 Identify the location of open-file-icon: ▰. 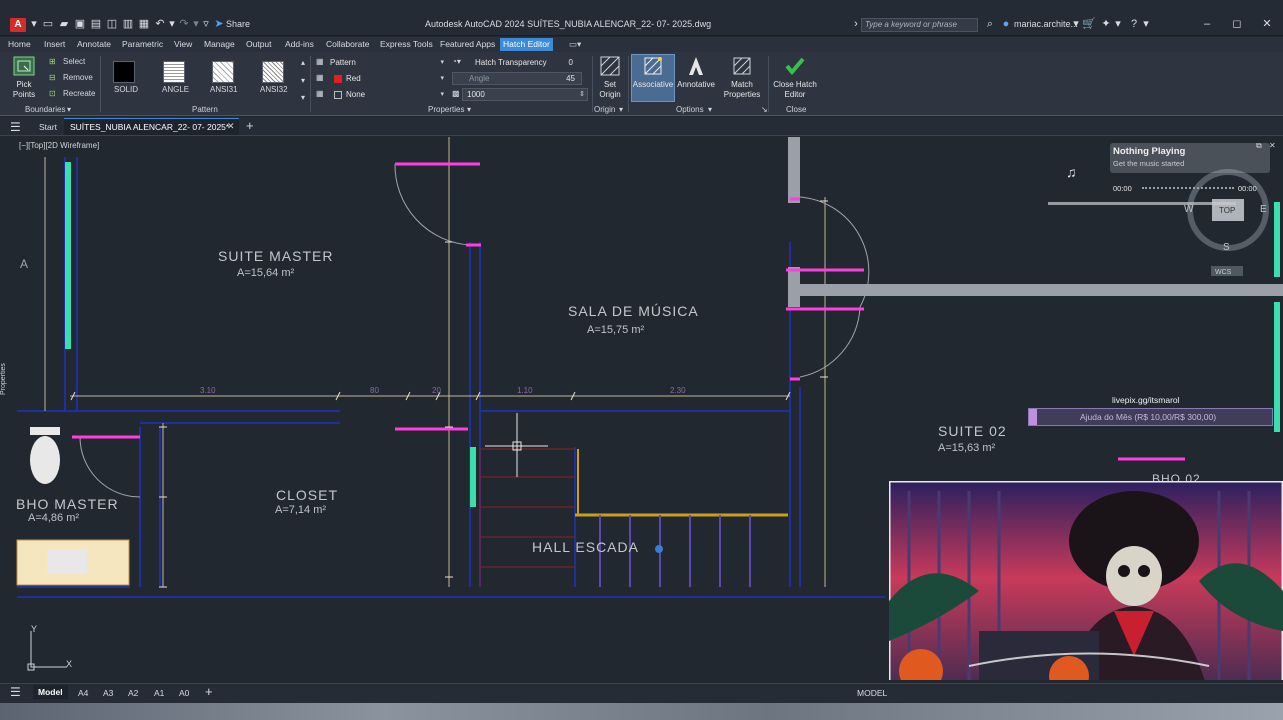
(64, 24).